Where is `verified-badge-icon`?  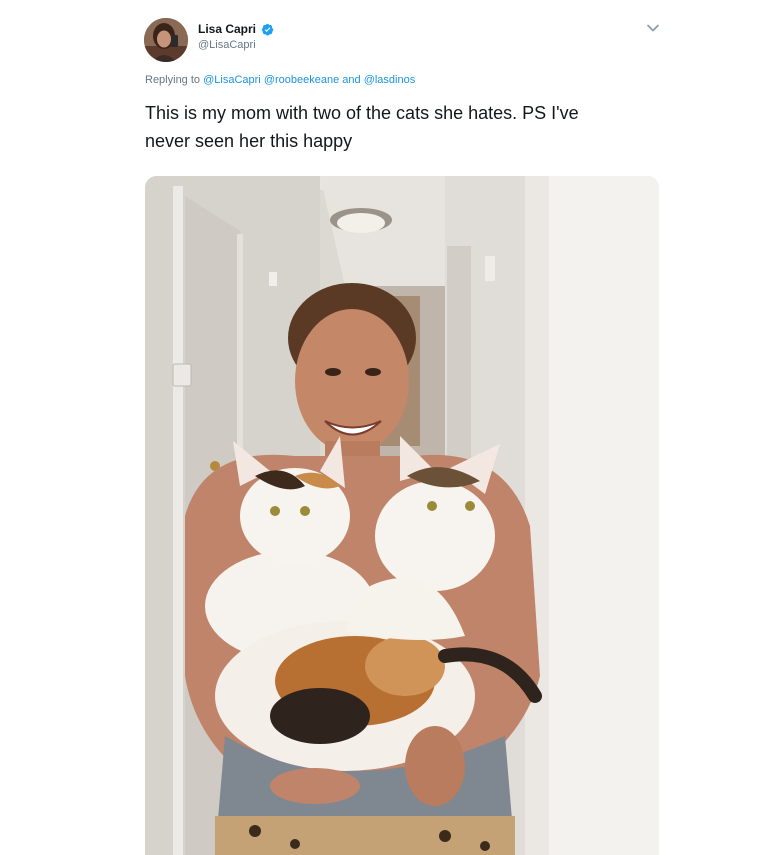 verified-badge-icon is located at coordinates (267, 29).